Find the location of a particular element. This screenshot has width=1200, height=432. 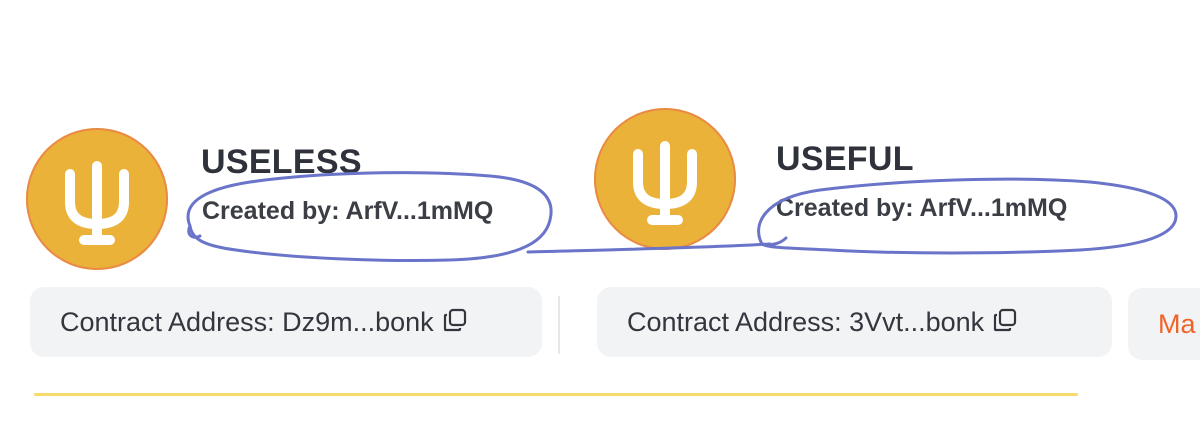

yellow-separator is located at coordinates (556, 394).